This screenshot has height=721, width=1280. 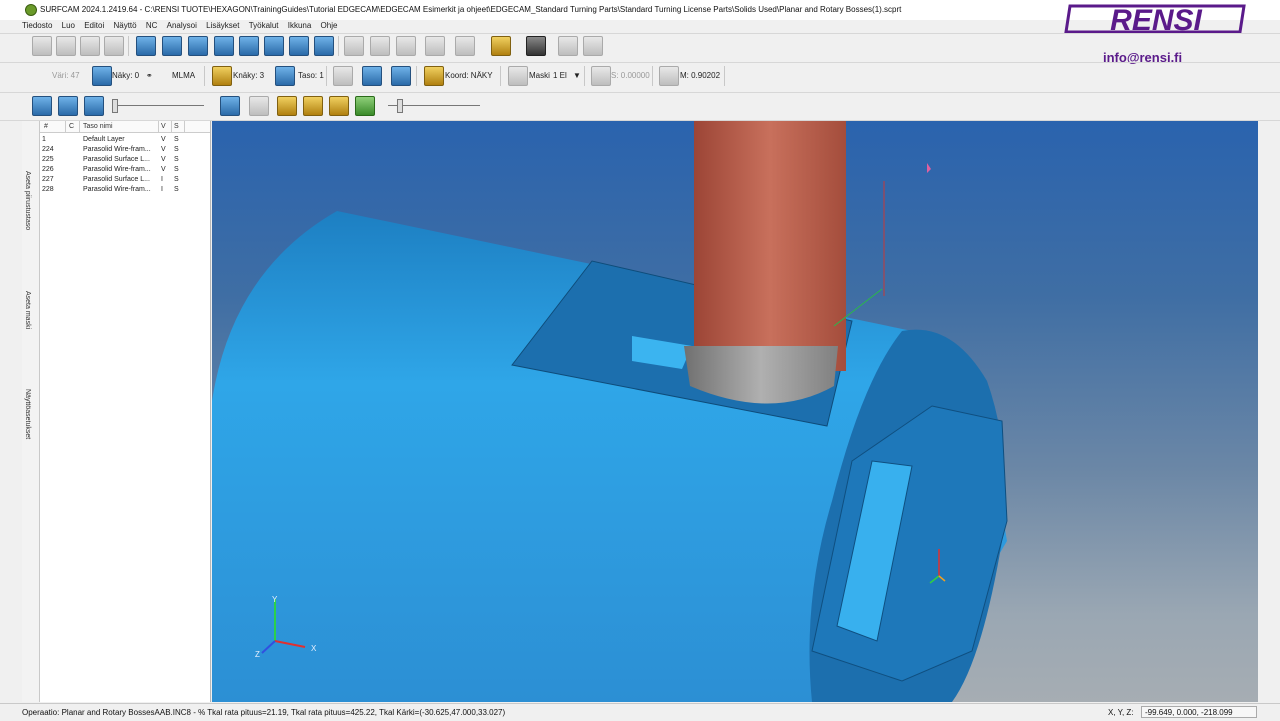 What do you see at coordinates (71, 126) in the screenshot?
I see `col-c: C` at bounding box center [71, 126].